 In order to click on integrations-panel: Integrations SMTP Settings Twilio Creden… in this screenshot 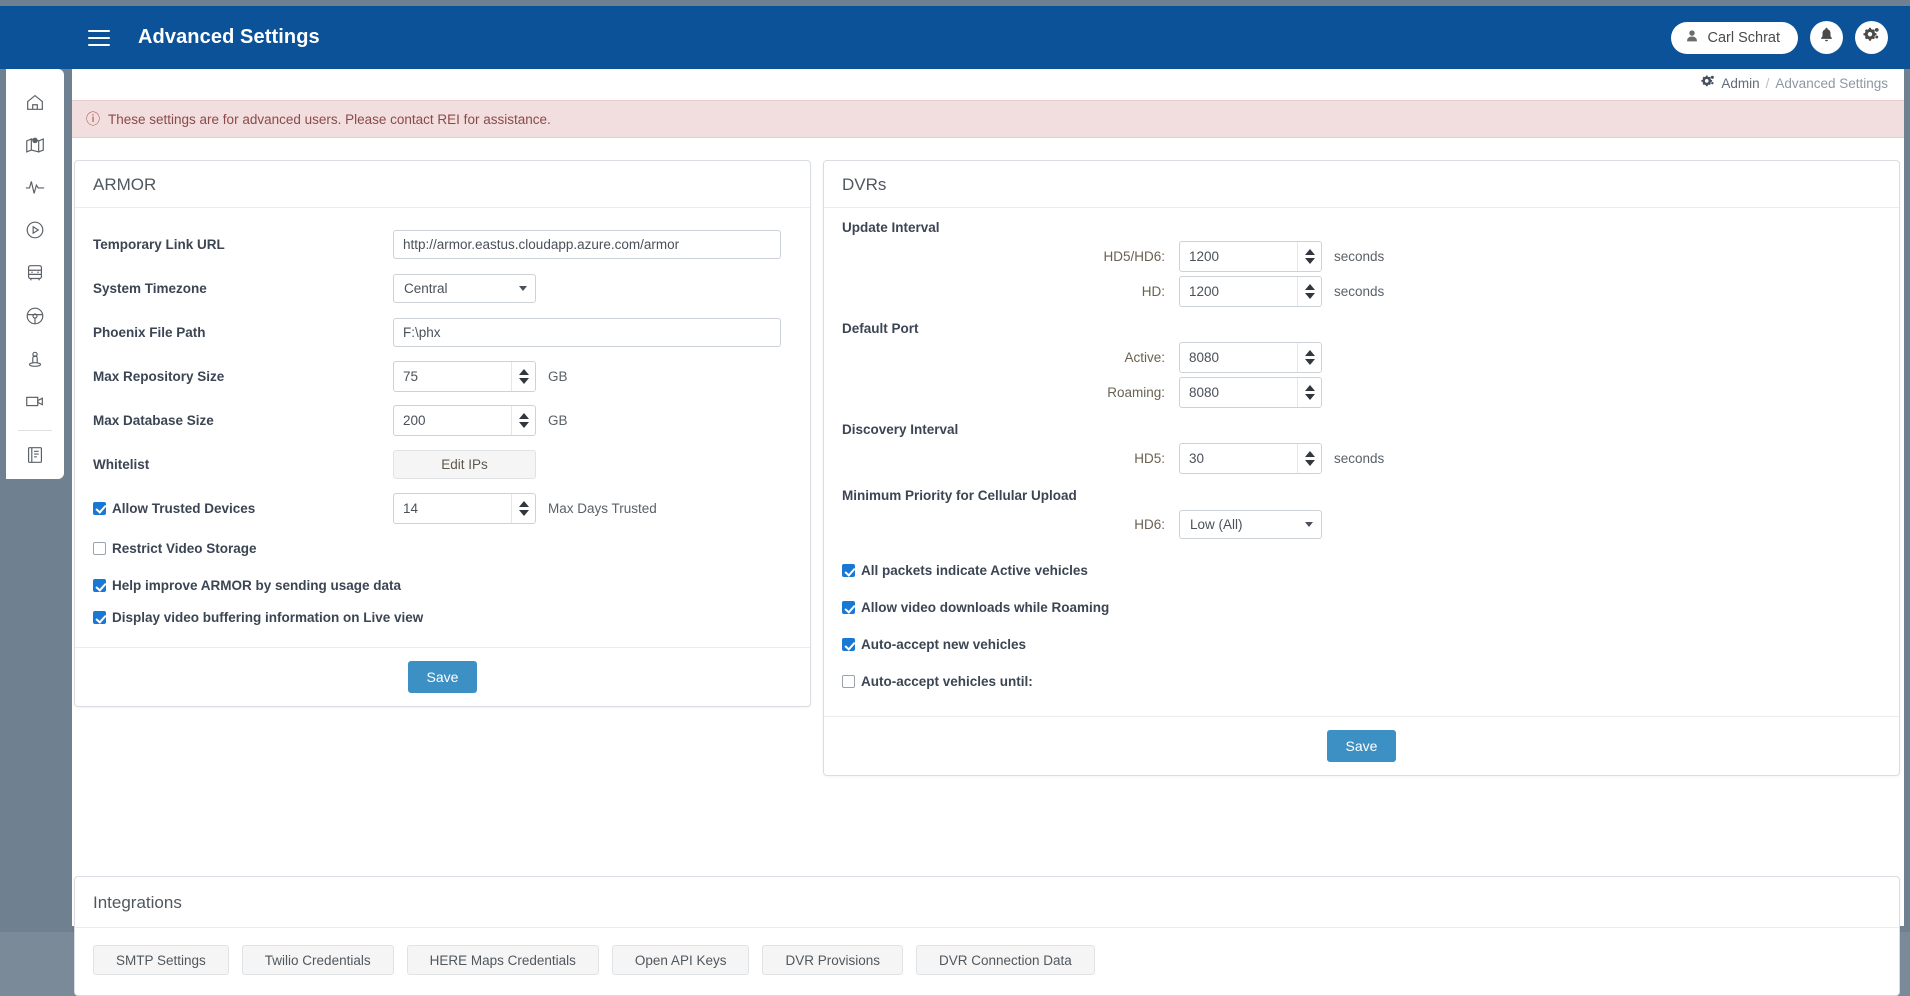, I will do `click(987, 936)`.